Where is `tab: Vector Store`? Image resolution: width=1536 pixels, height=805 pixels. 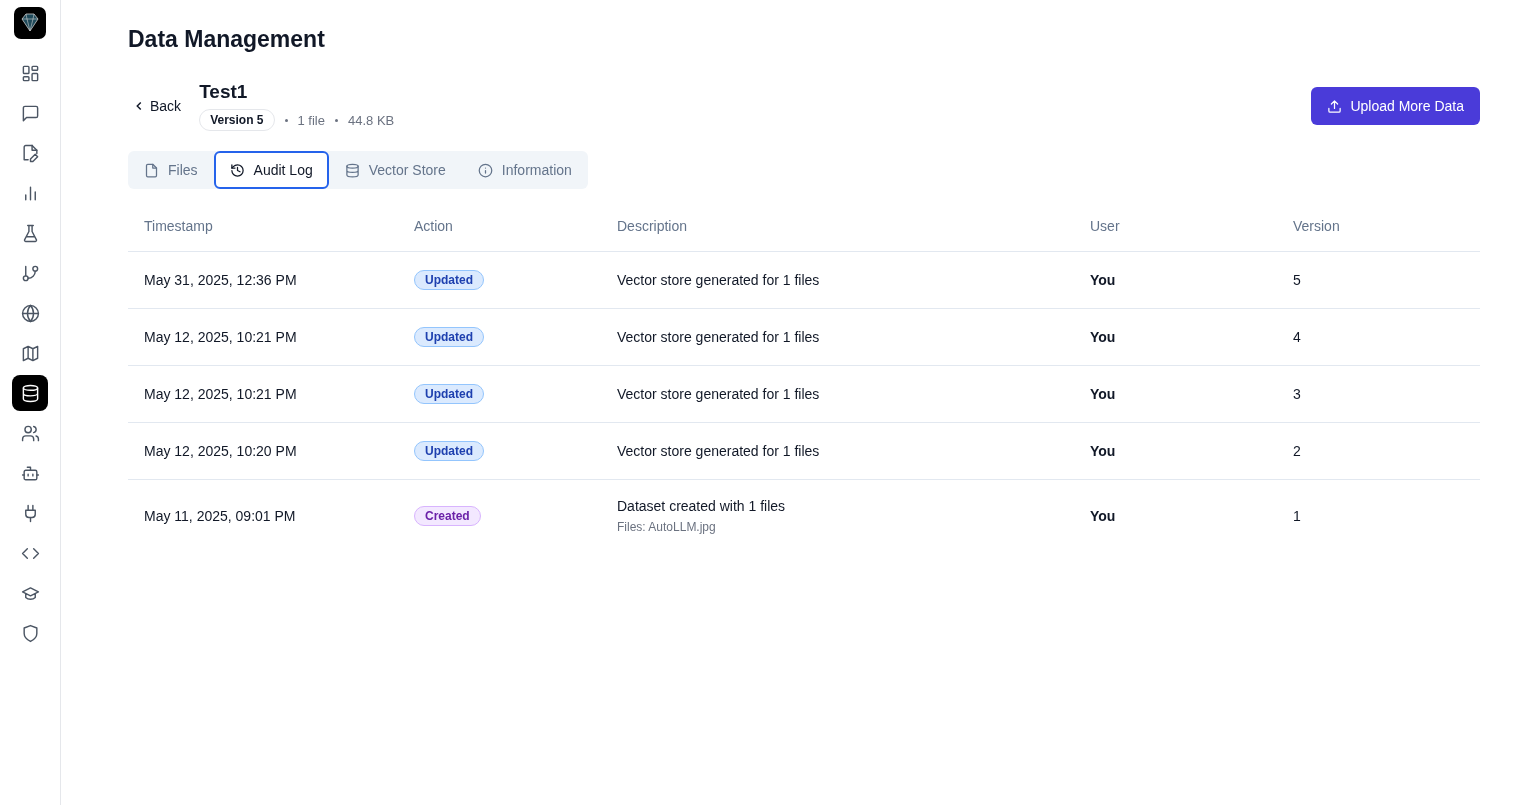
tab: Vector Store is located at coordinates (395, 170).